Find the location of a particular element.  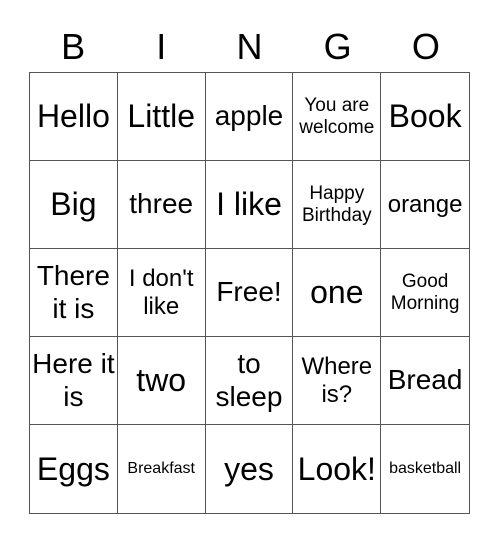

bingo-cell: Book is located at coordinates (425, 117).